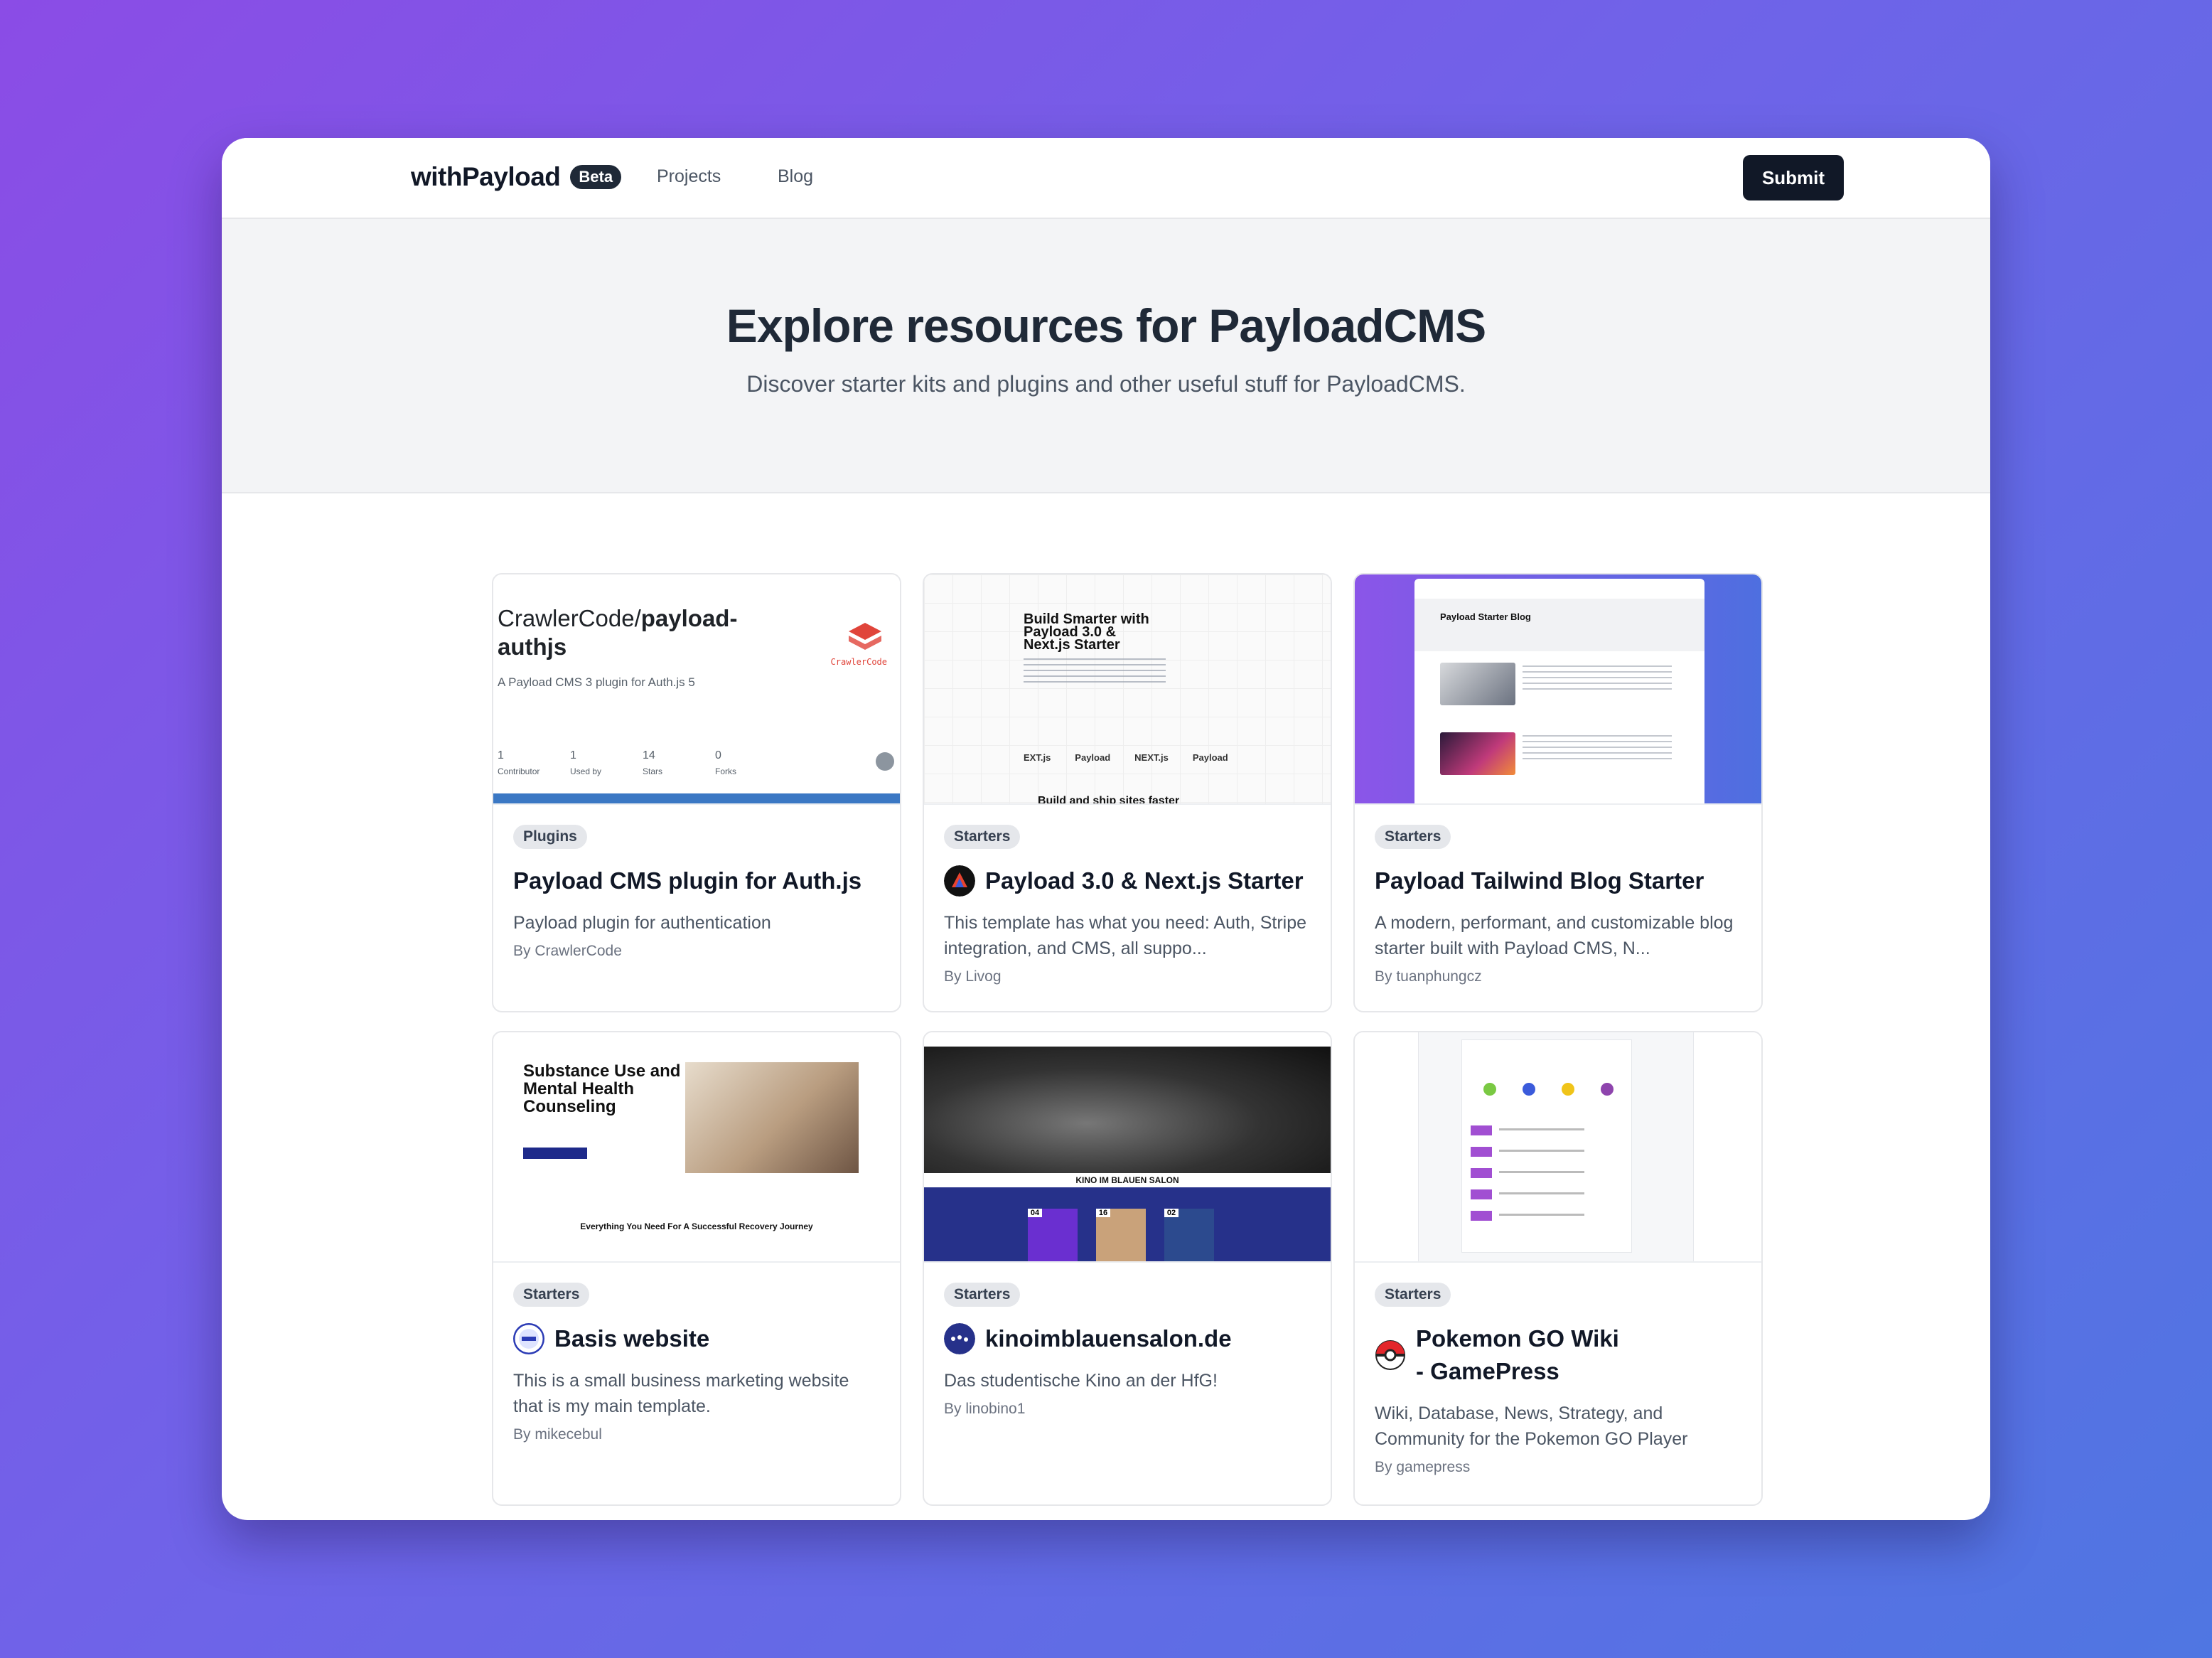 The width and height of the screenshot is (2212, 1658). I want to click on thumb-main, so click(1546, 1146).